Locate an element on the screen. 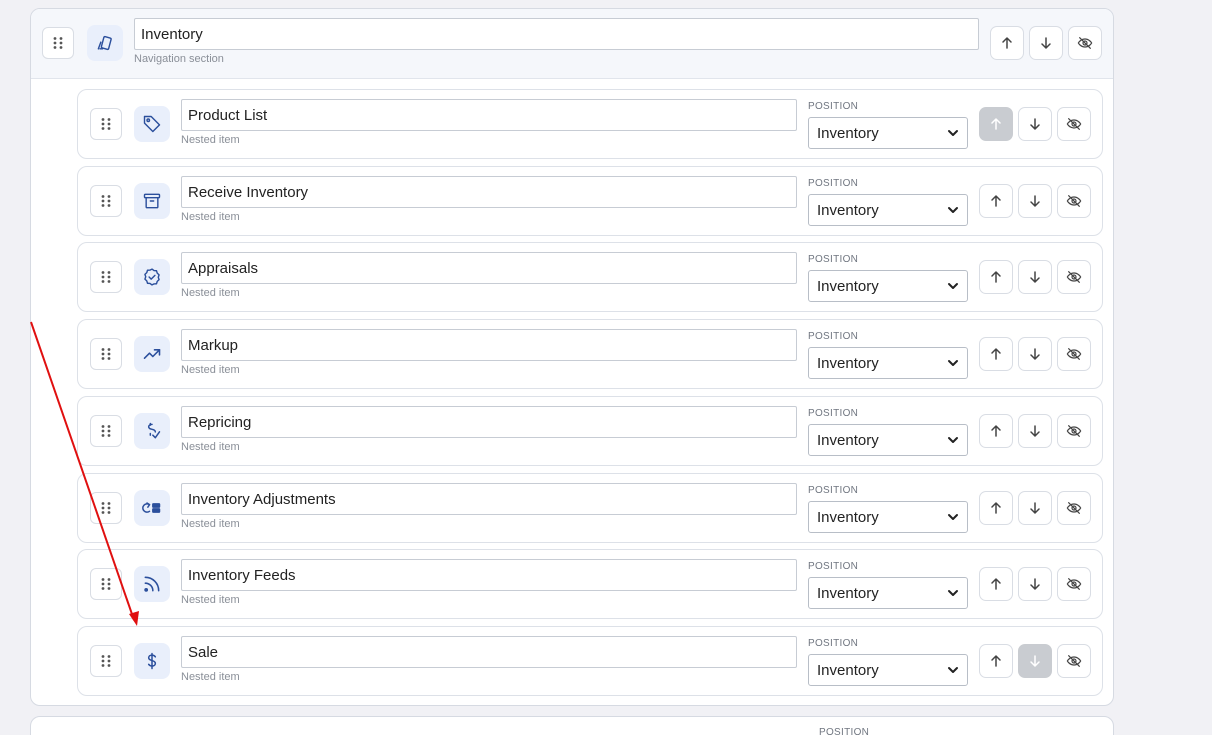 The image size is (1212, 735). section-subtitle: Navigation section is located at coordinates (179, 59).